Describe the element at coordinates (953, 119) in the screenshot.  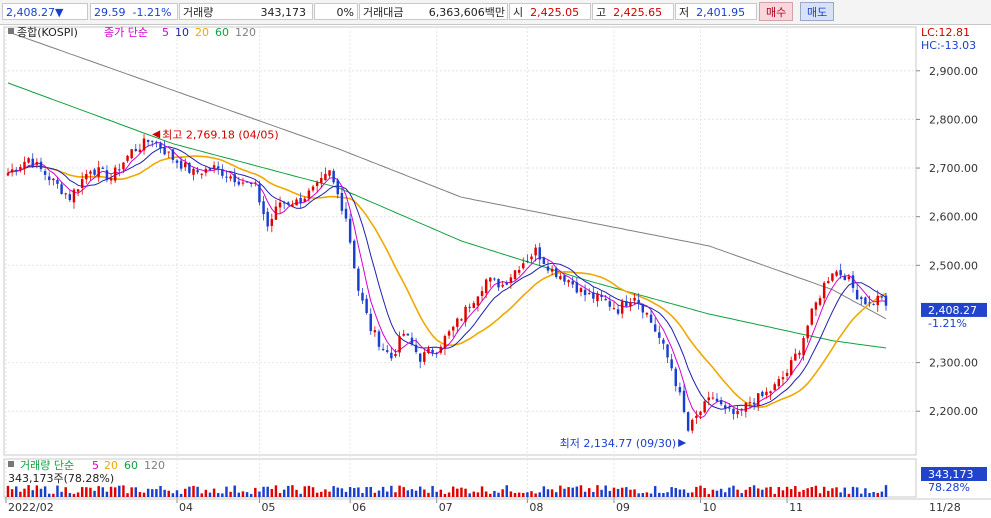
I see `y-tick-label: 2,800.00` at that location.